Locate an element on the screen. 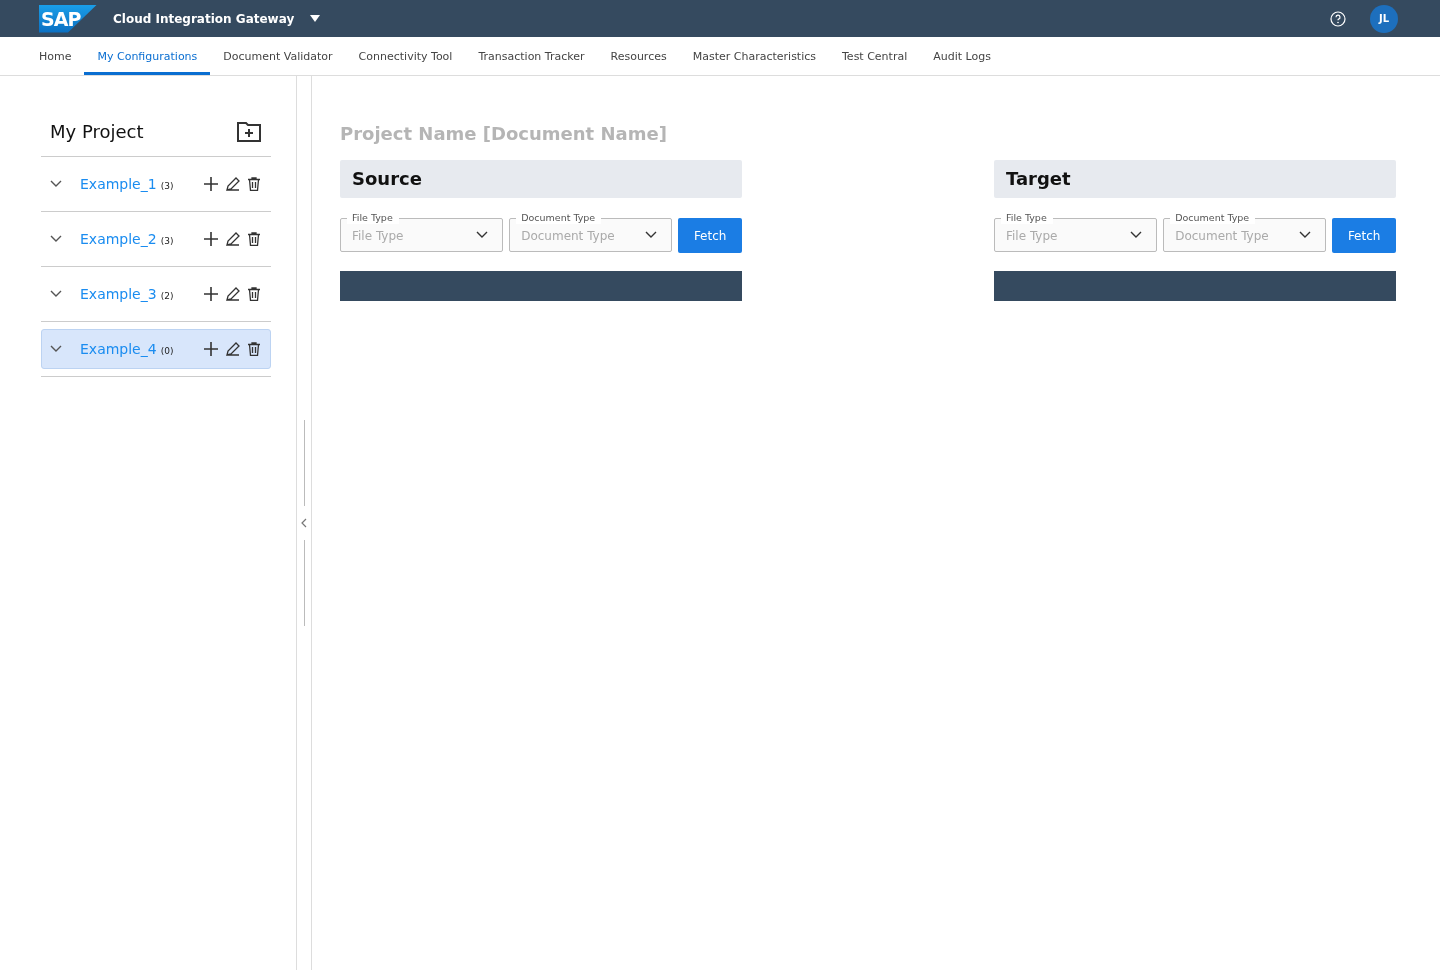  nav-tab: Master Characteristics is located at coordinates (754, 56).